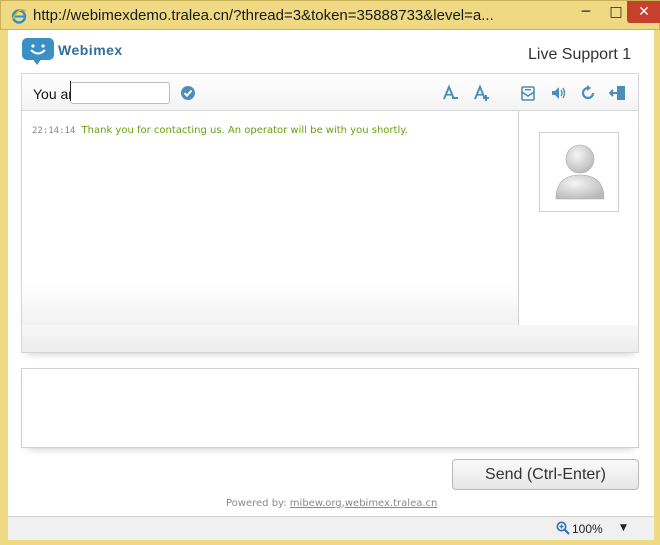  I want to click on webimex-link: webimex.tralea.cn, so click(391, 503).